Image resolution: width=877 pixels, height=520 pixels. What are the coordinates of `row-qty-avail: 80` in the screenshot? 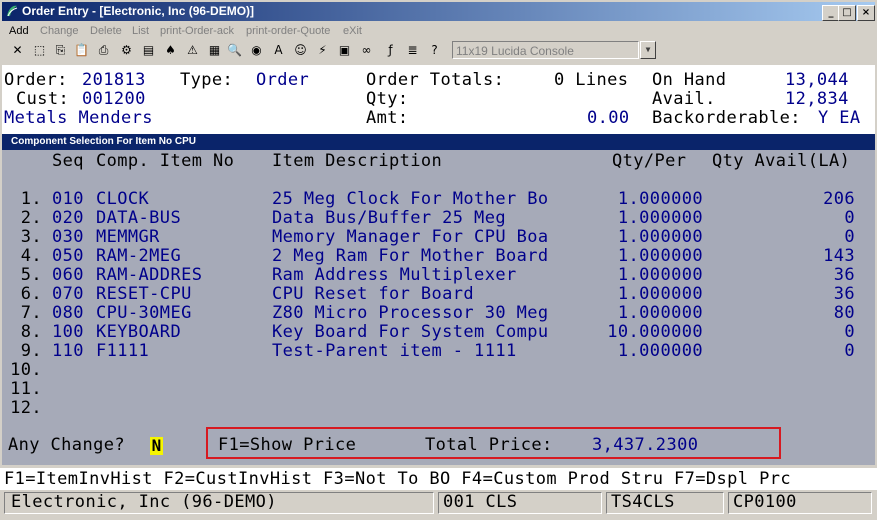 It's located at (844, 313).